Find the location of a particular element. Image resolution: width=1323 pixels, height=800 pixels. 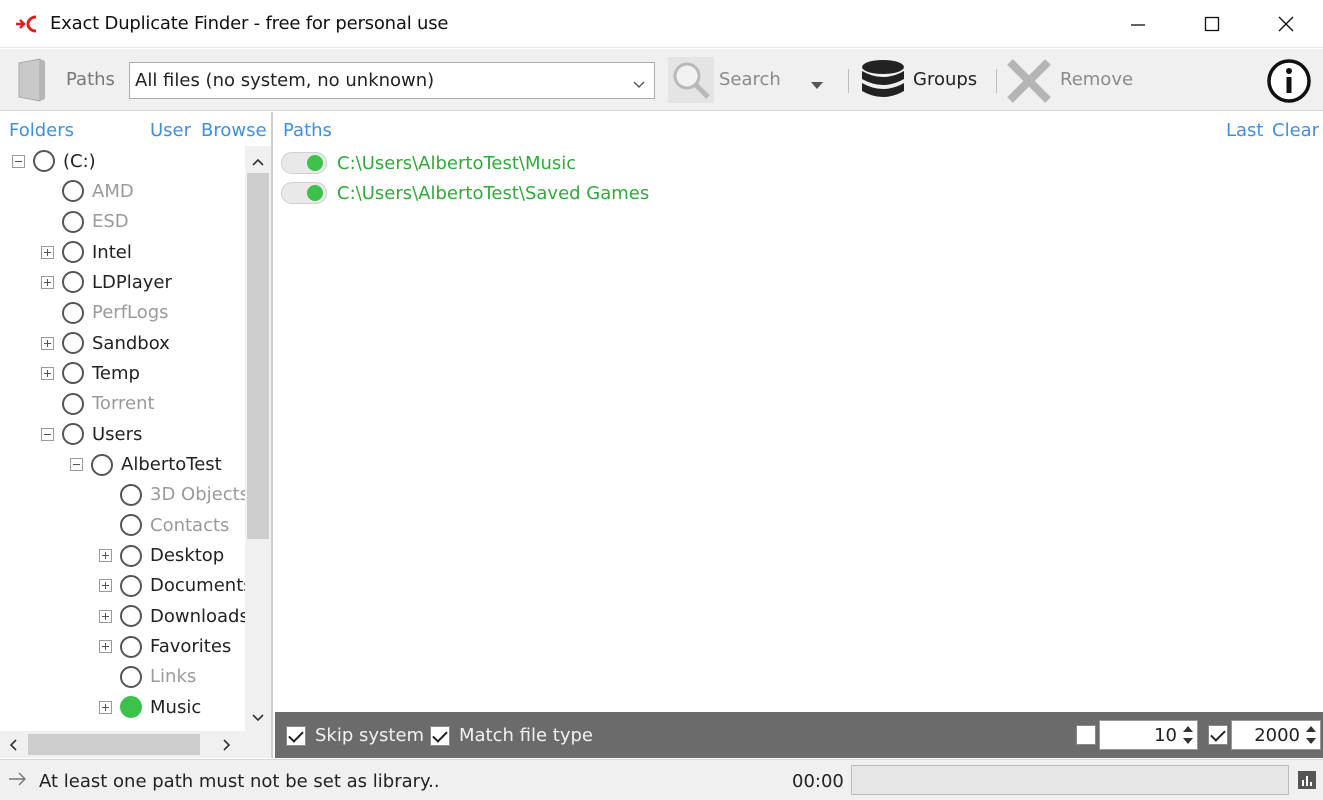

tree-item: Music is located at coordinates (150, 707).